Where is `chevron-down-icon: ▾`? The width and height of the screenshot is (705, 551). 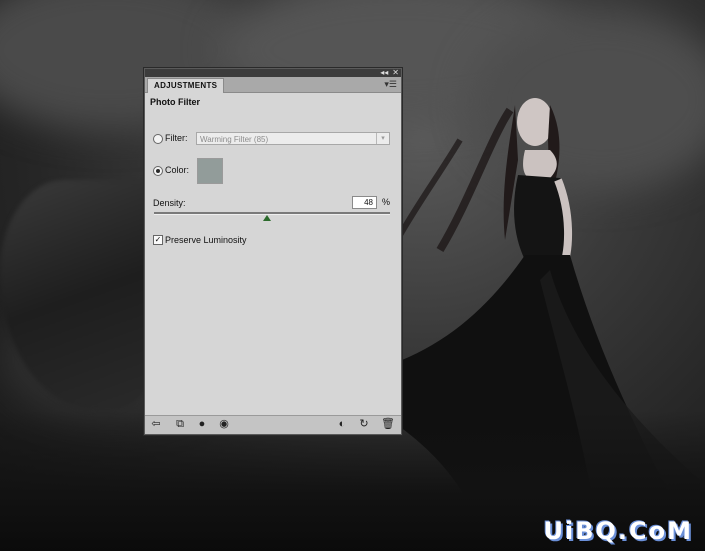 chevron-down-icon: ▾ is located at coordinates (382, 138).